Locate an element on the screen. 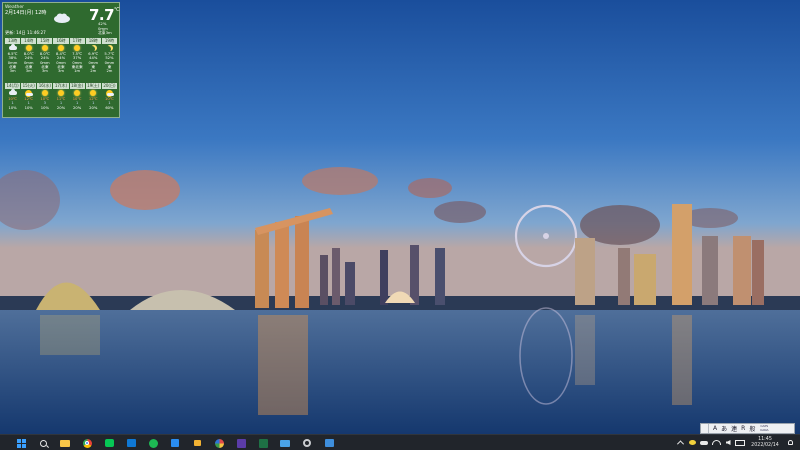 Image resolution: width=800 pixels, height=450 pixels. notification-icon is located at coordinates (790, 442).